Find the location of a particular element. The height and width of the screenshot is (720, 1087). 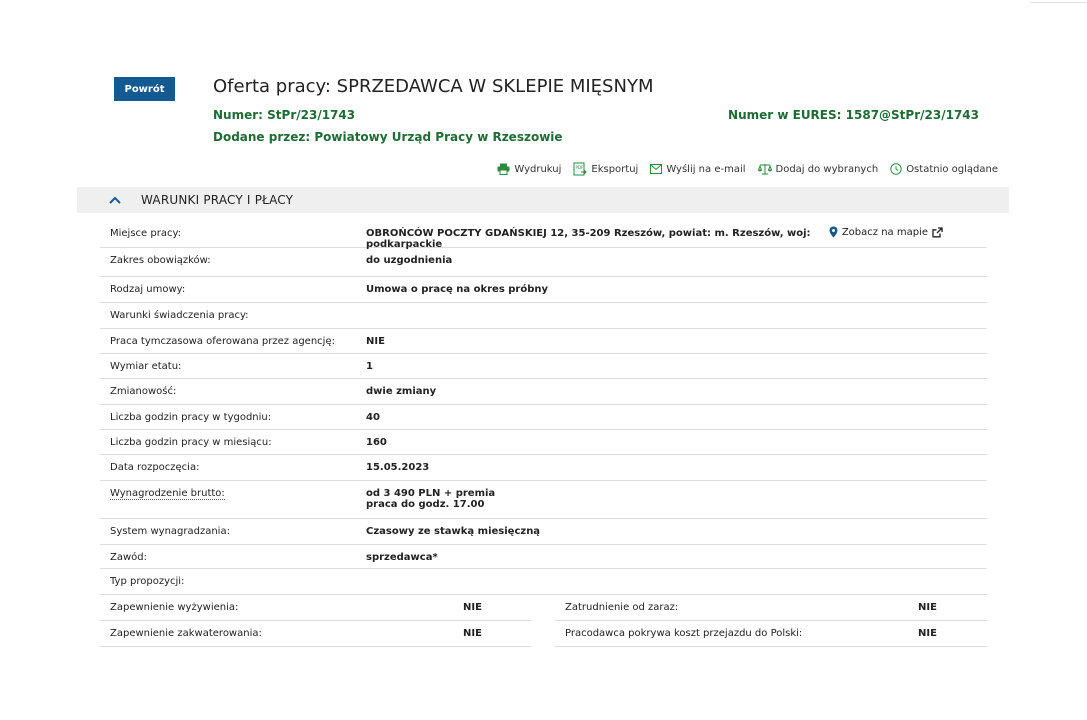

row-label: Zawód: is located at coordinates (128, 557).